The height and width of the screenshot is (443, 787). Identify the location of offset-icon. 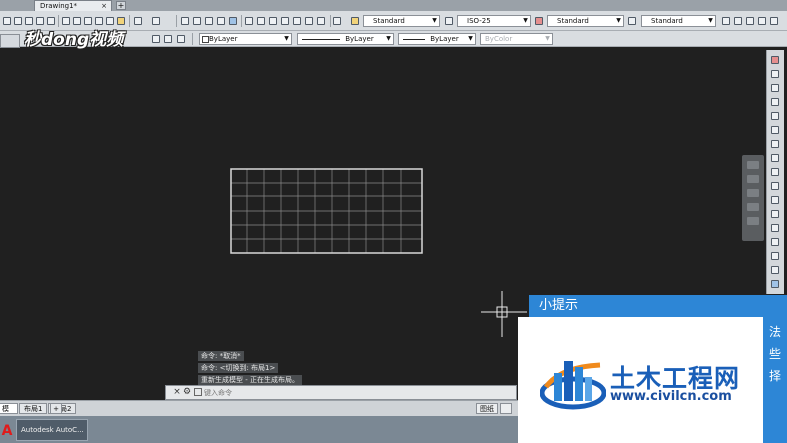
(775, 102).